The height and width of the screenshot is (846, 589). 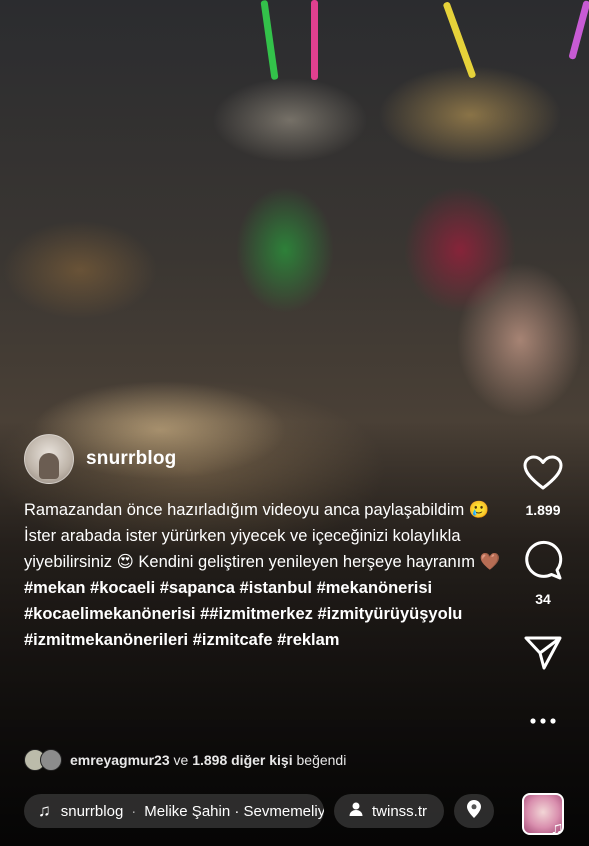 I want to click on liker-avatar, so click(x=51, y=760).